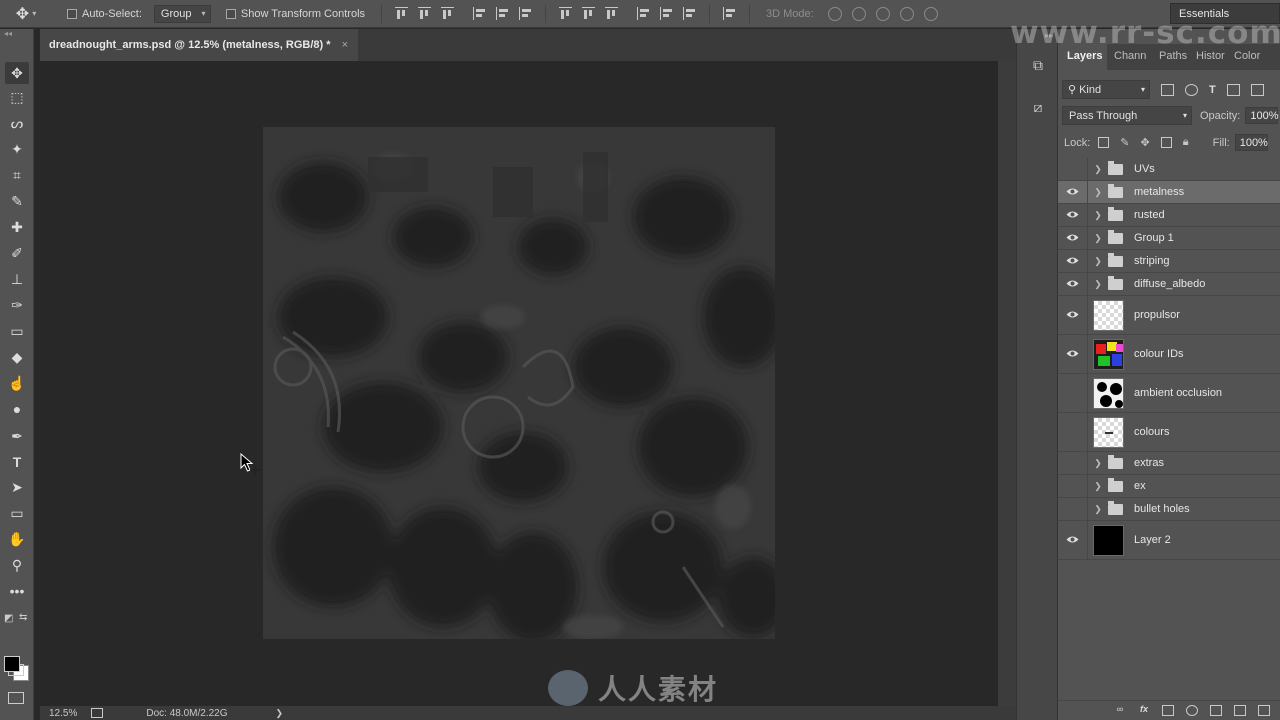  I want to click on layer-row: colour IDs, so click(1169, 354).